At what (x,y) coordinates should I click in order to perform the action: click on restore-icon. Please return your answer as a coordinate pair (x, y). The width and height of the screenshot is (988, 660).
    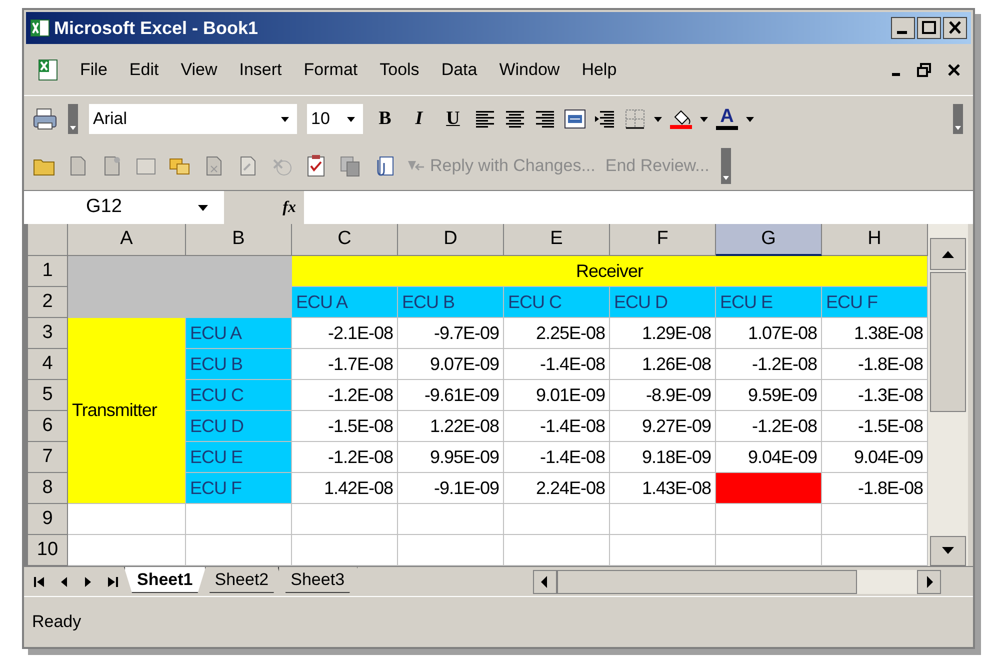
    Looking at the image, I should click on (924, 69).